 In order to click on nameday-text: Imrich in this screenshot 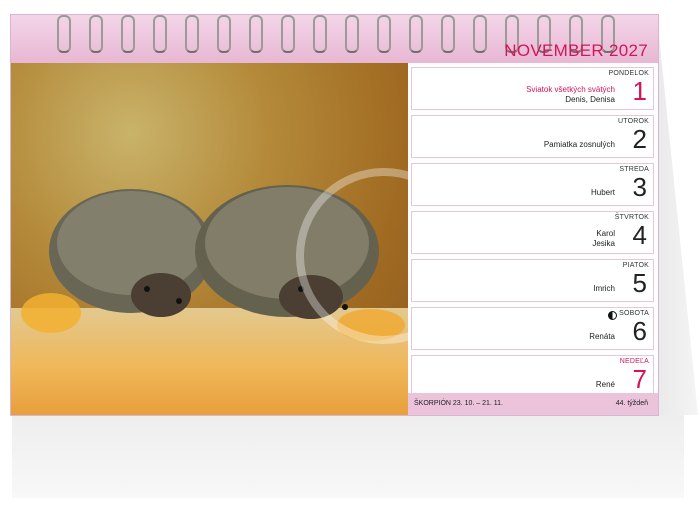, I will do `click(604, 288)`.